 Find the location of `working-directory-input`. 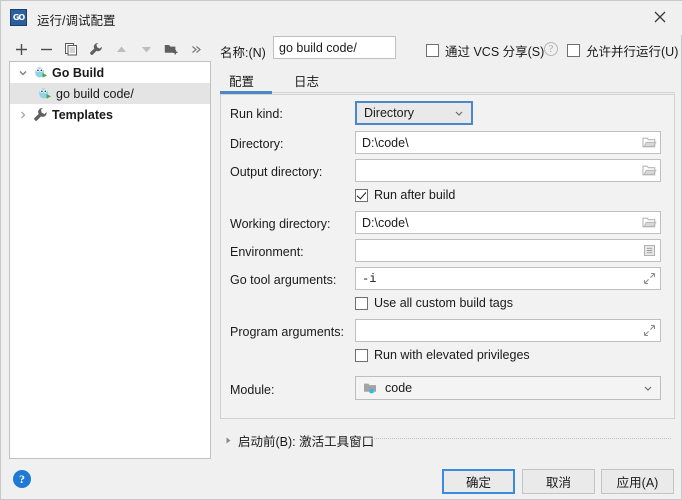

working-directory-input is located at coordinates (508, 222).